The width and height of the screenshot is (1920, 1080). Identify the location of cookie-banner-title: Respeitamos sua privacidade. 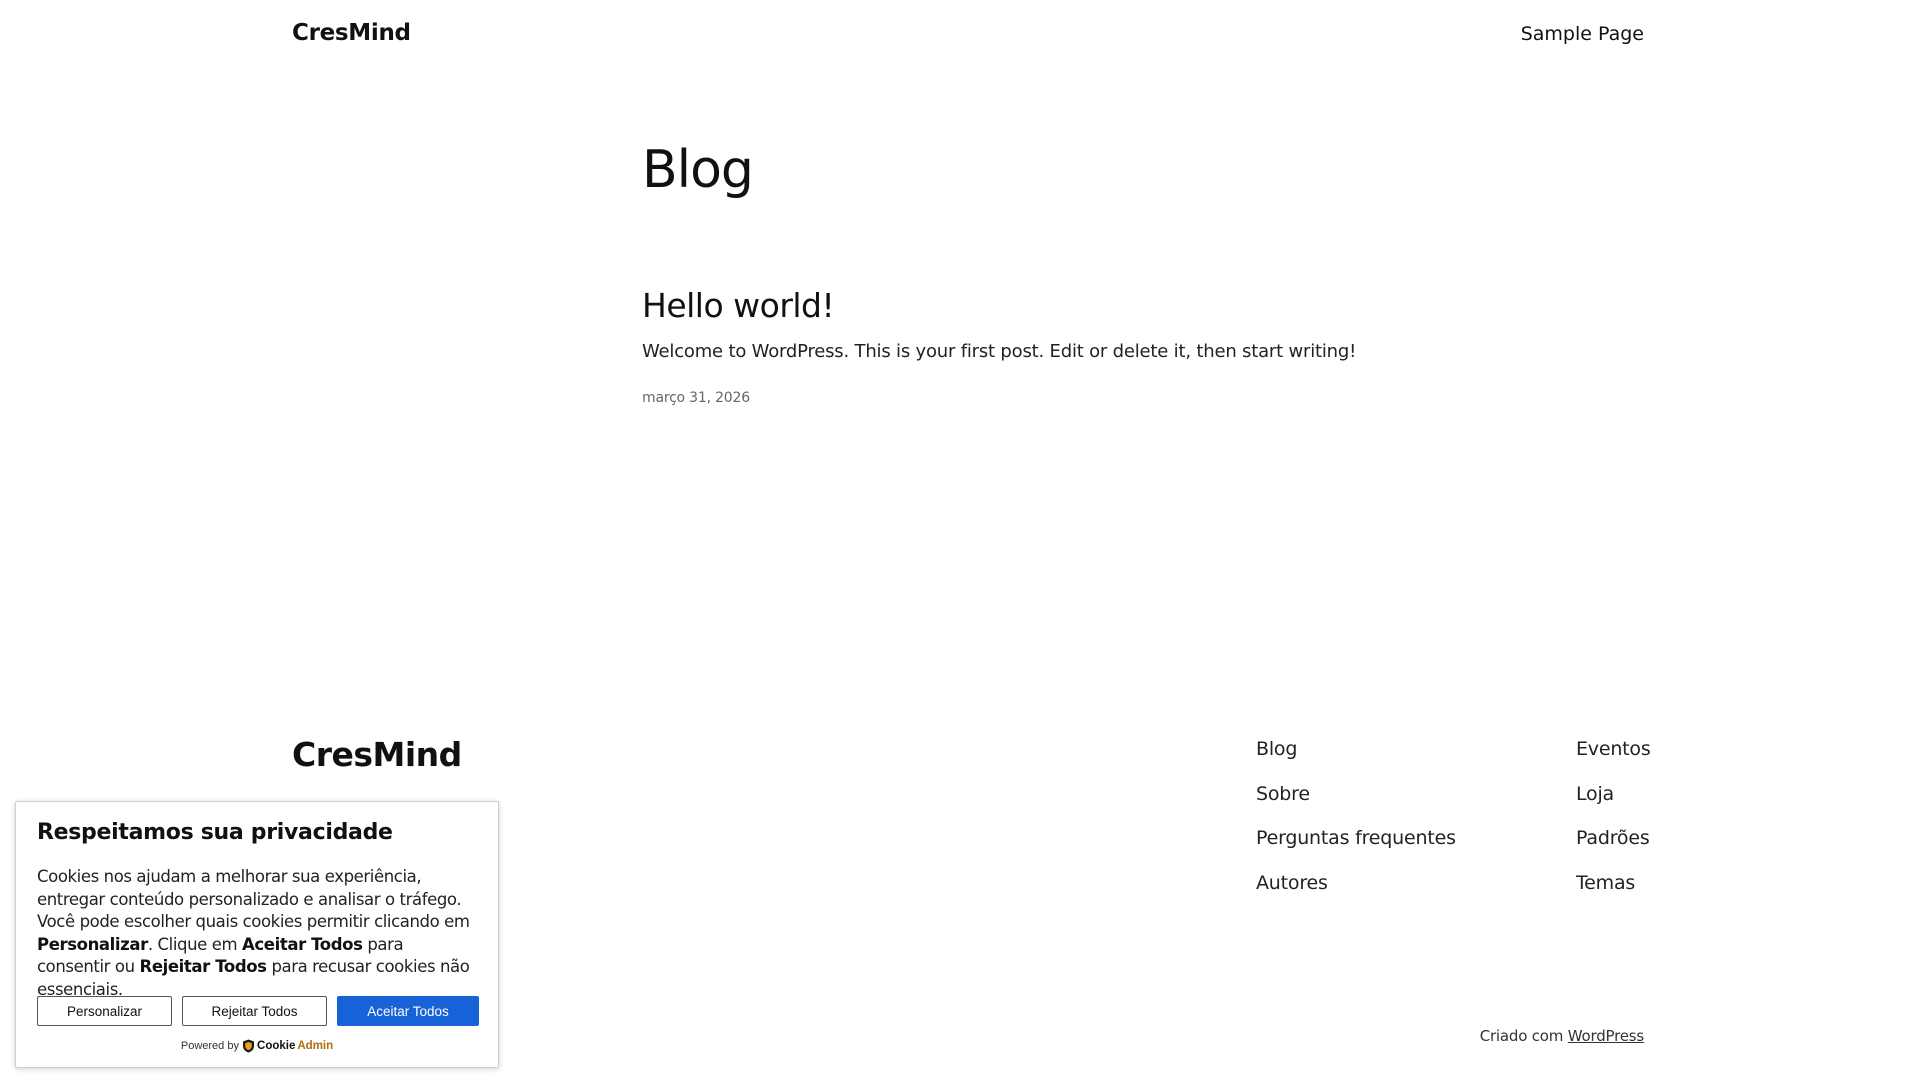
(215, 832).